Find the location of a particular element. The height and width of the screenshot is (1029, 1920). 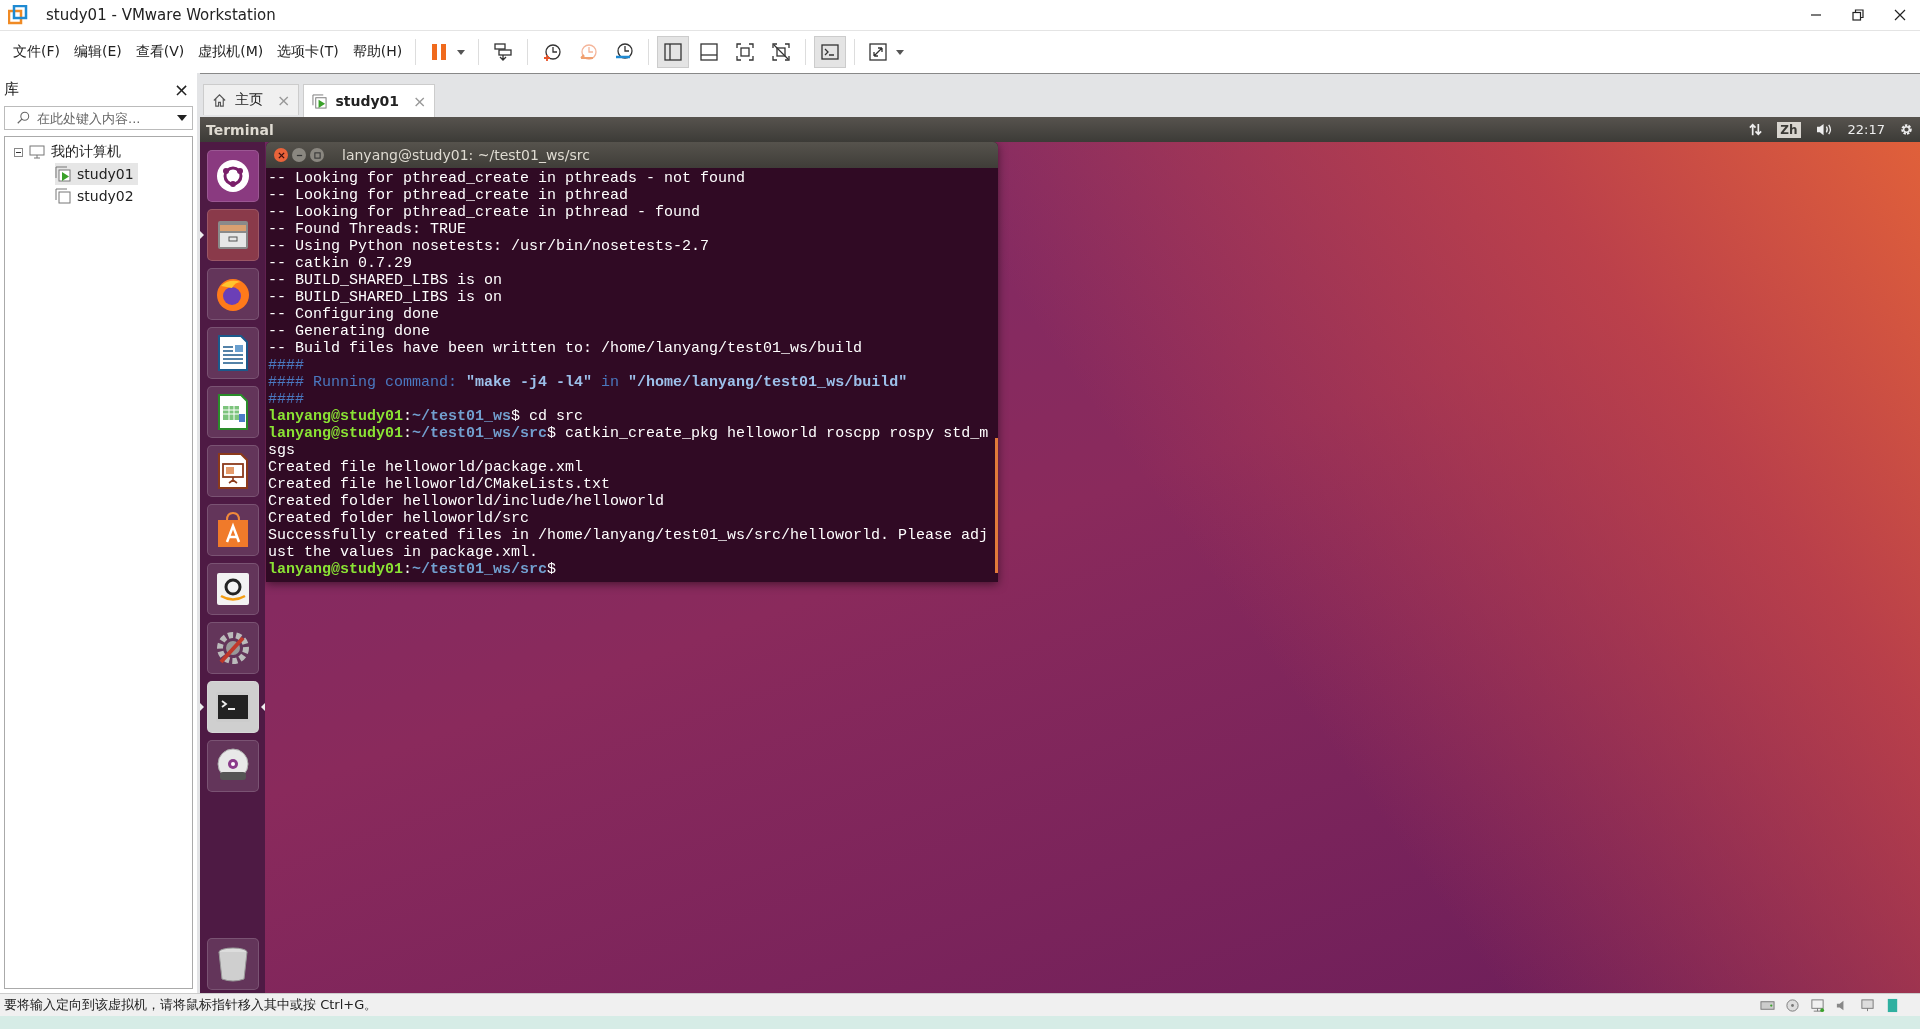

snapshot-revert-icon is located at coordinates (588, 52).